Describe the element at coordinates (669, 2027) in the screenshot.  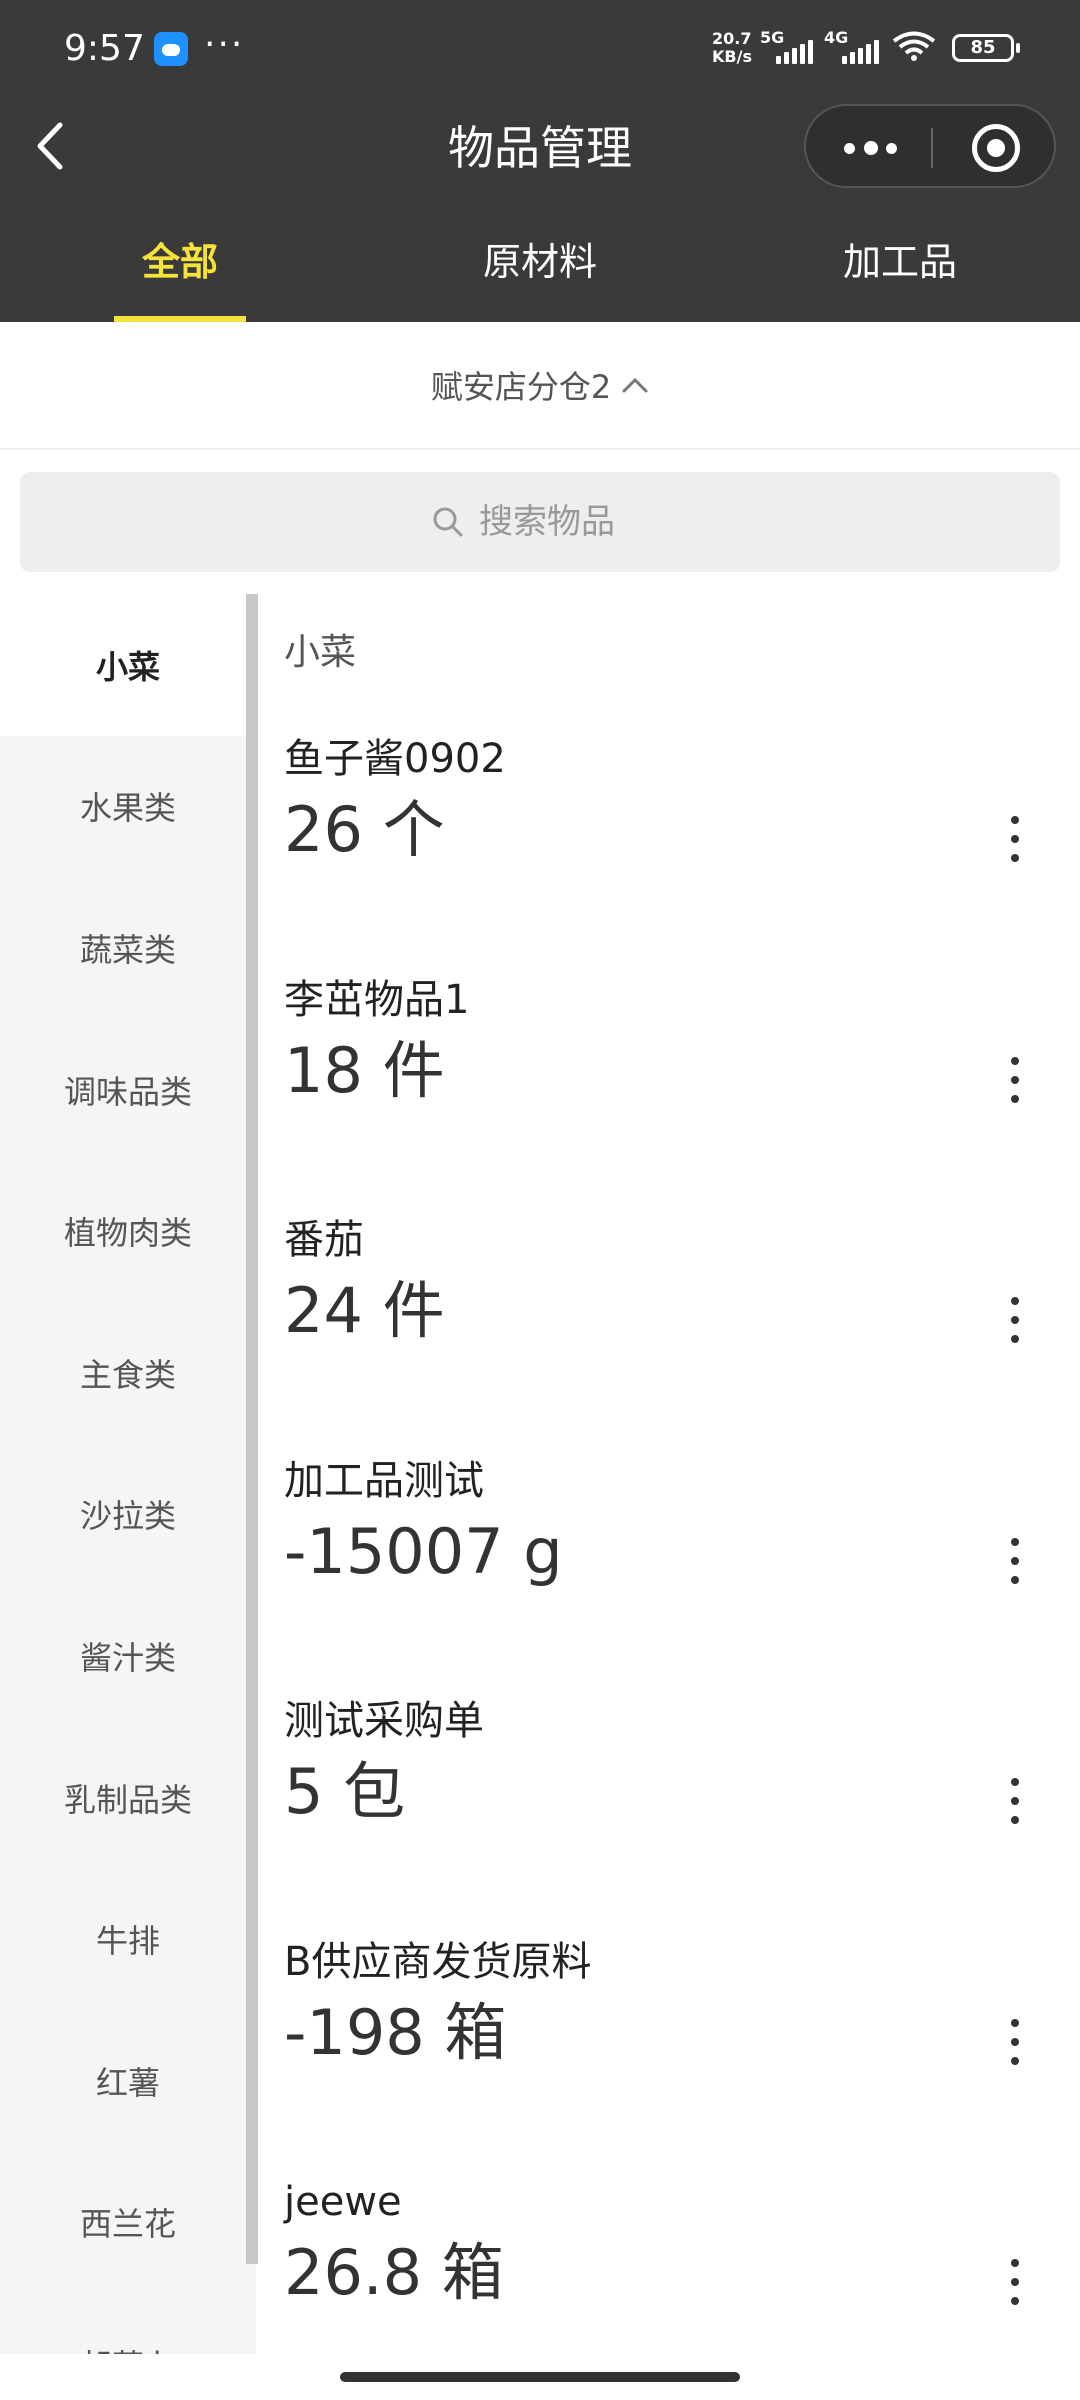
I see `list-item: B供应商发货原料 -198 箱` at that location.